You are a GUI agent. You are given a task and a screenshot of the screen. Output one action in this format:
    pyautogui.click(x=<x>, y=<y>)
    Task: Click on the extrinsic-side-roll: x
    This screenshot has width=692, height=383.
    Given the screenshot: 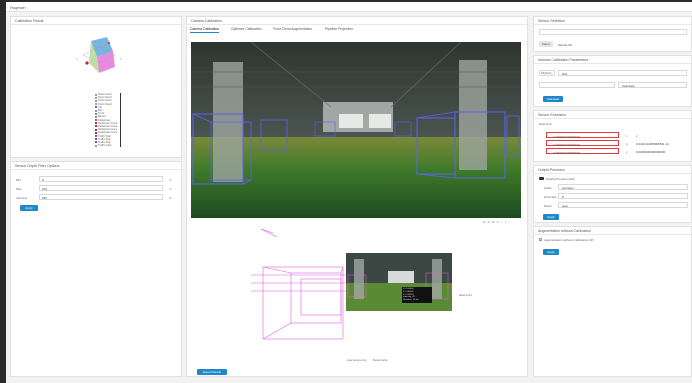 What is the action you would take?
    pyautogui.click(x=637, y=136)
    